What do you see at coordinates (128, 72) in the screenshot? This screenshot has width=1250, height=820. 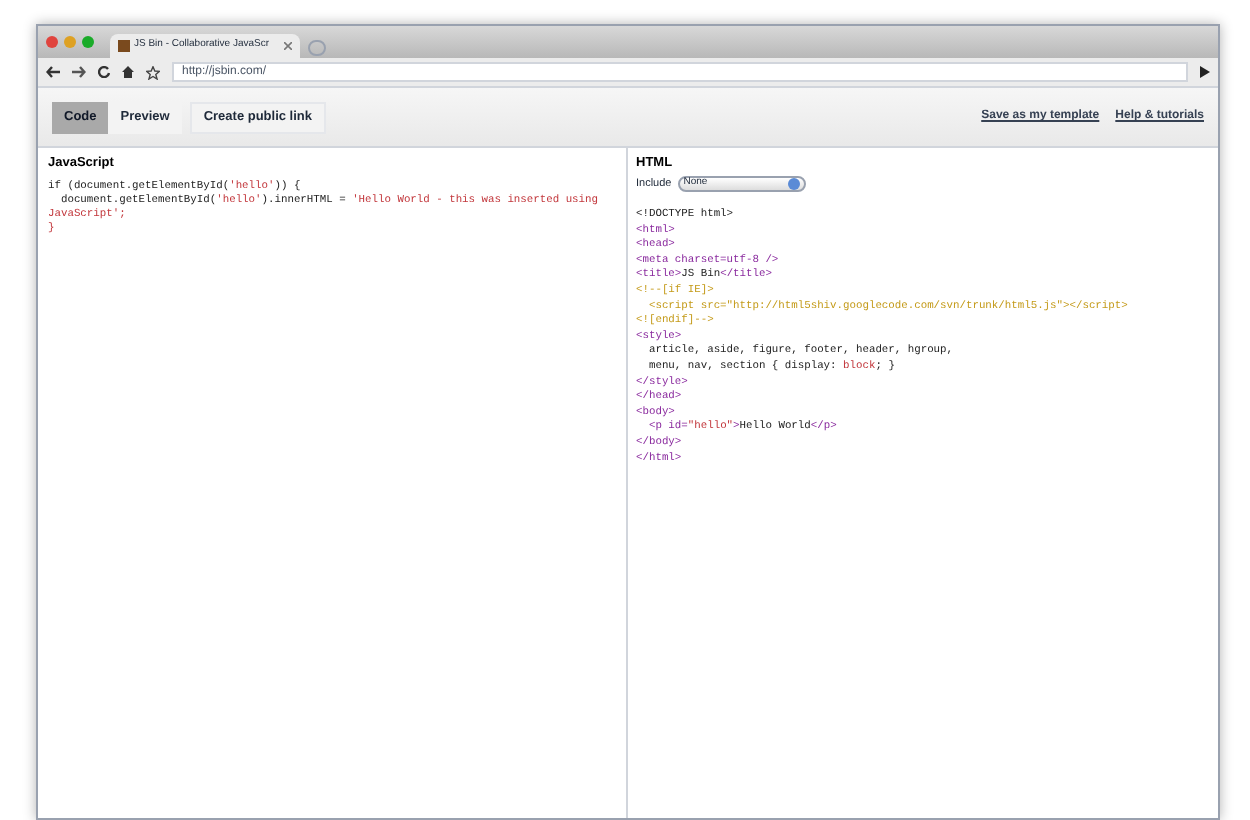 I see `home-icon` at bounding box center [128, 72].